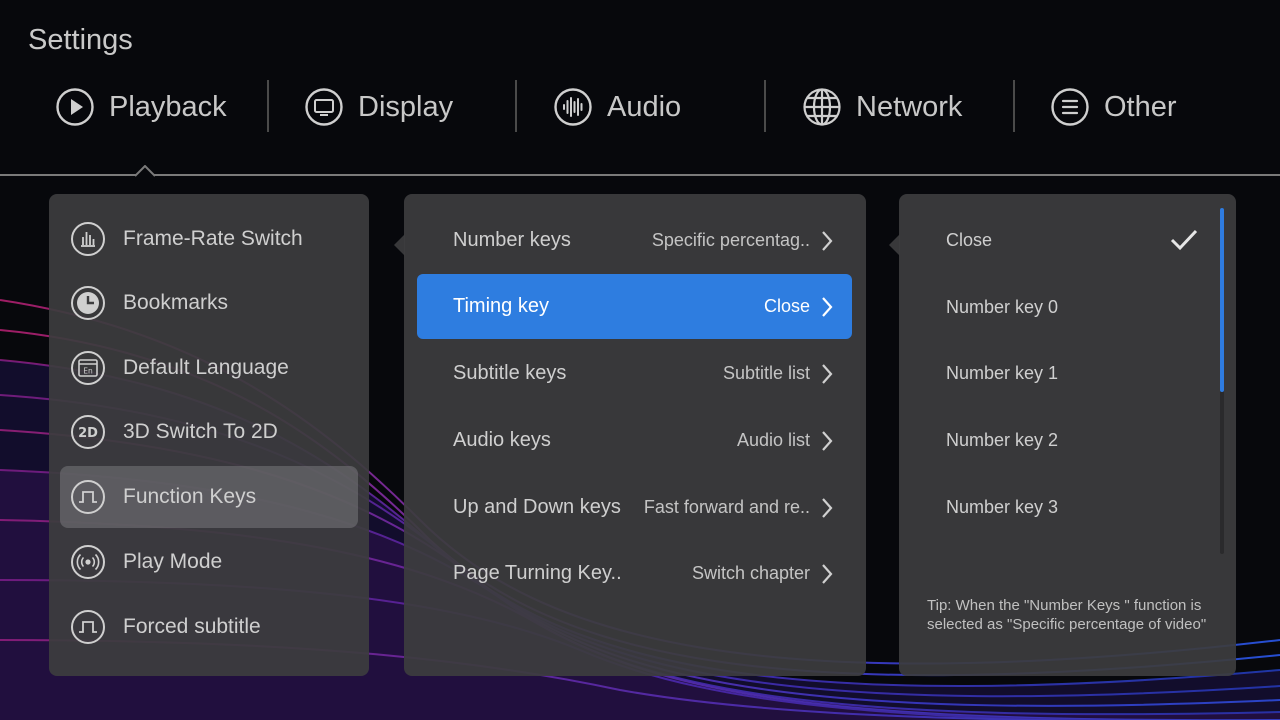 This screenshot has height=720, width=1280. What do you see at coordinates (1184, 240) in the screenshot?
I see `checkmark-icon` at bounding box center [1184, 240].